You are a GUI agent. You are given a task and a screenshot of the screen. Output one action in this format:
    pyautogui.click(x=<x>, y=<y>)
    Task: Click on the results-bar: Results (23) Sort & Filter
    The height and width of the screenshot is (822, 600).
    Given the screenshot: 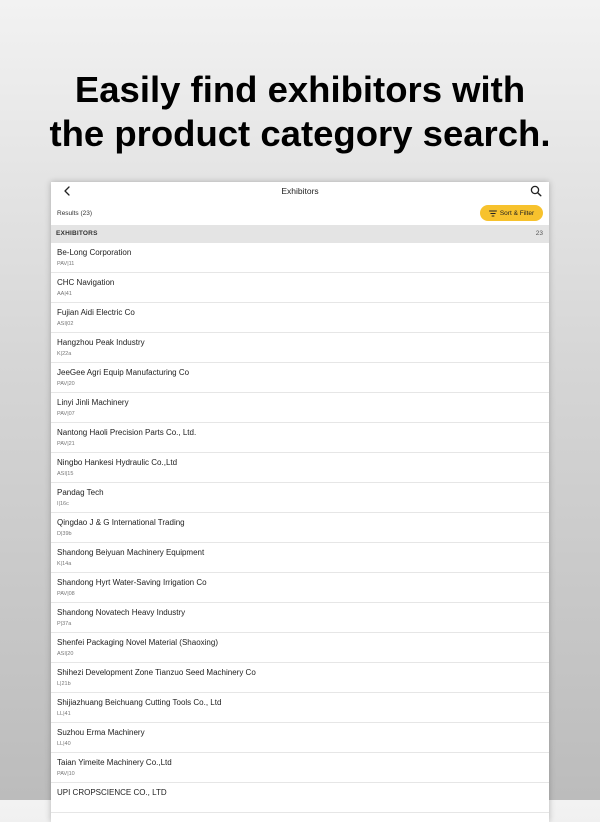 What is the action you would take?
    pyautogui.click(x=300, y=213)
    